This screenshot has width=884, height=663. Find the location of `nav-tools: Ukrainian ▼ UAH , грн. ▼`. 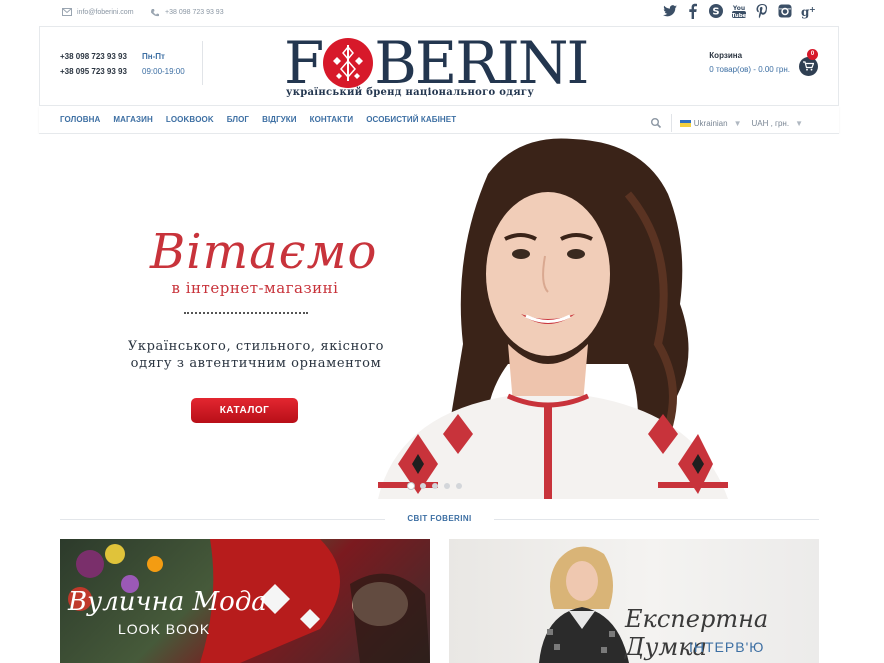

nav-tools: Ukrainian ▼ UAH , грн. ▼ is located at coordinates (726, 123).